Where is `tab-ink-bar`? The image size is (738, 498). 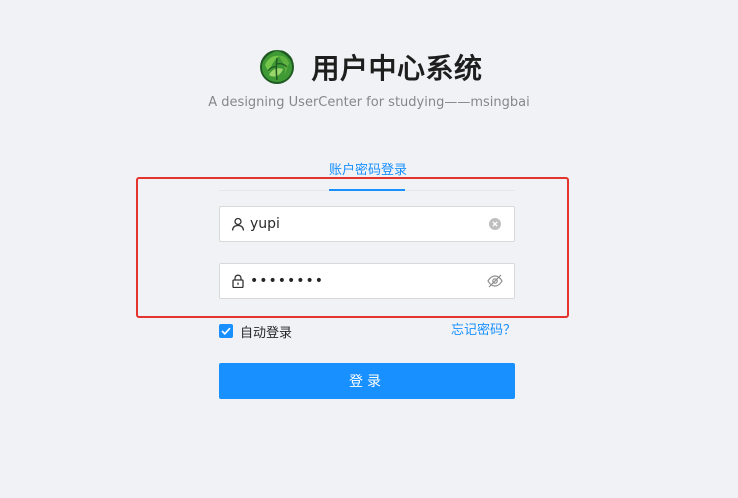
tab-ink-bar is located at coordinates (367, 190).